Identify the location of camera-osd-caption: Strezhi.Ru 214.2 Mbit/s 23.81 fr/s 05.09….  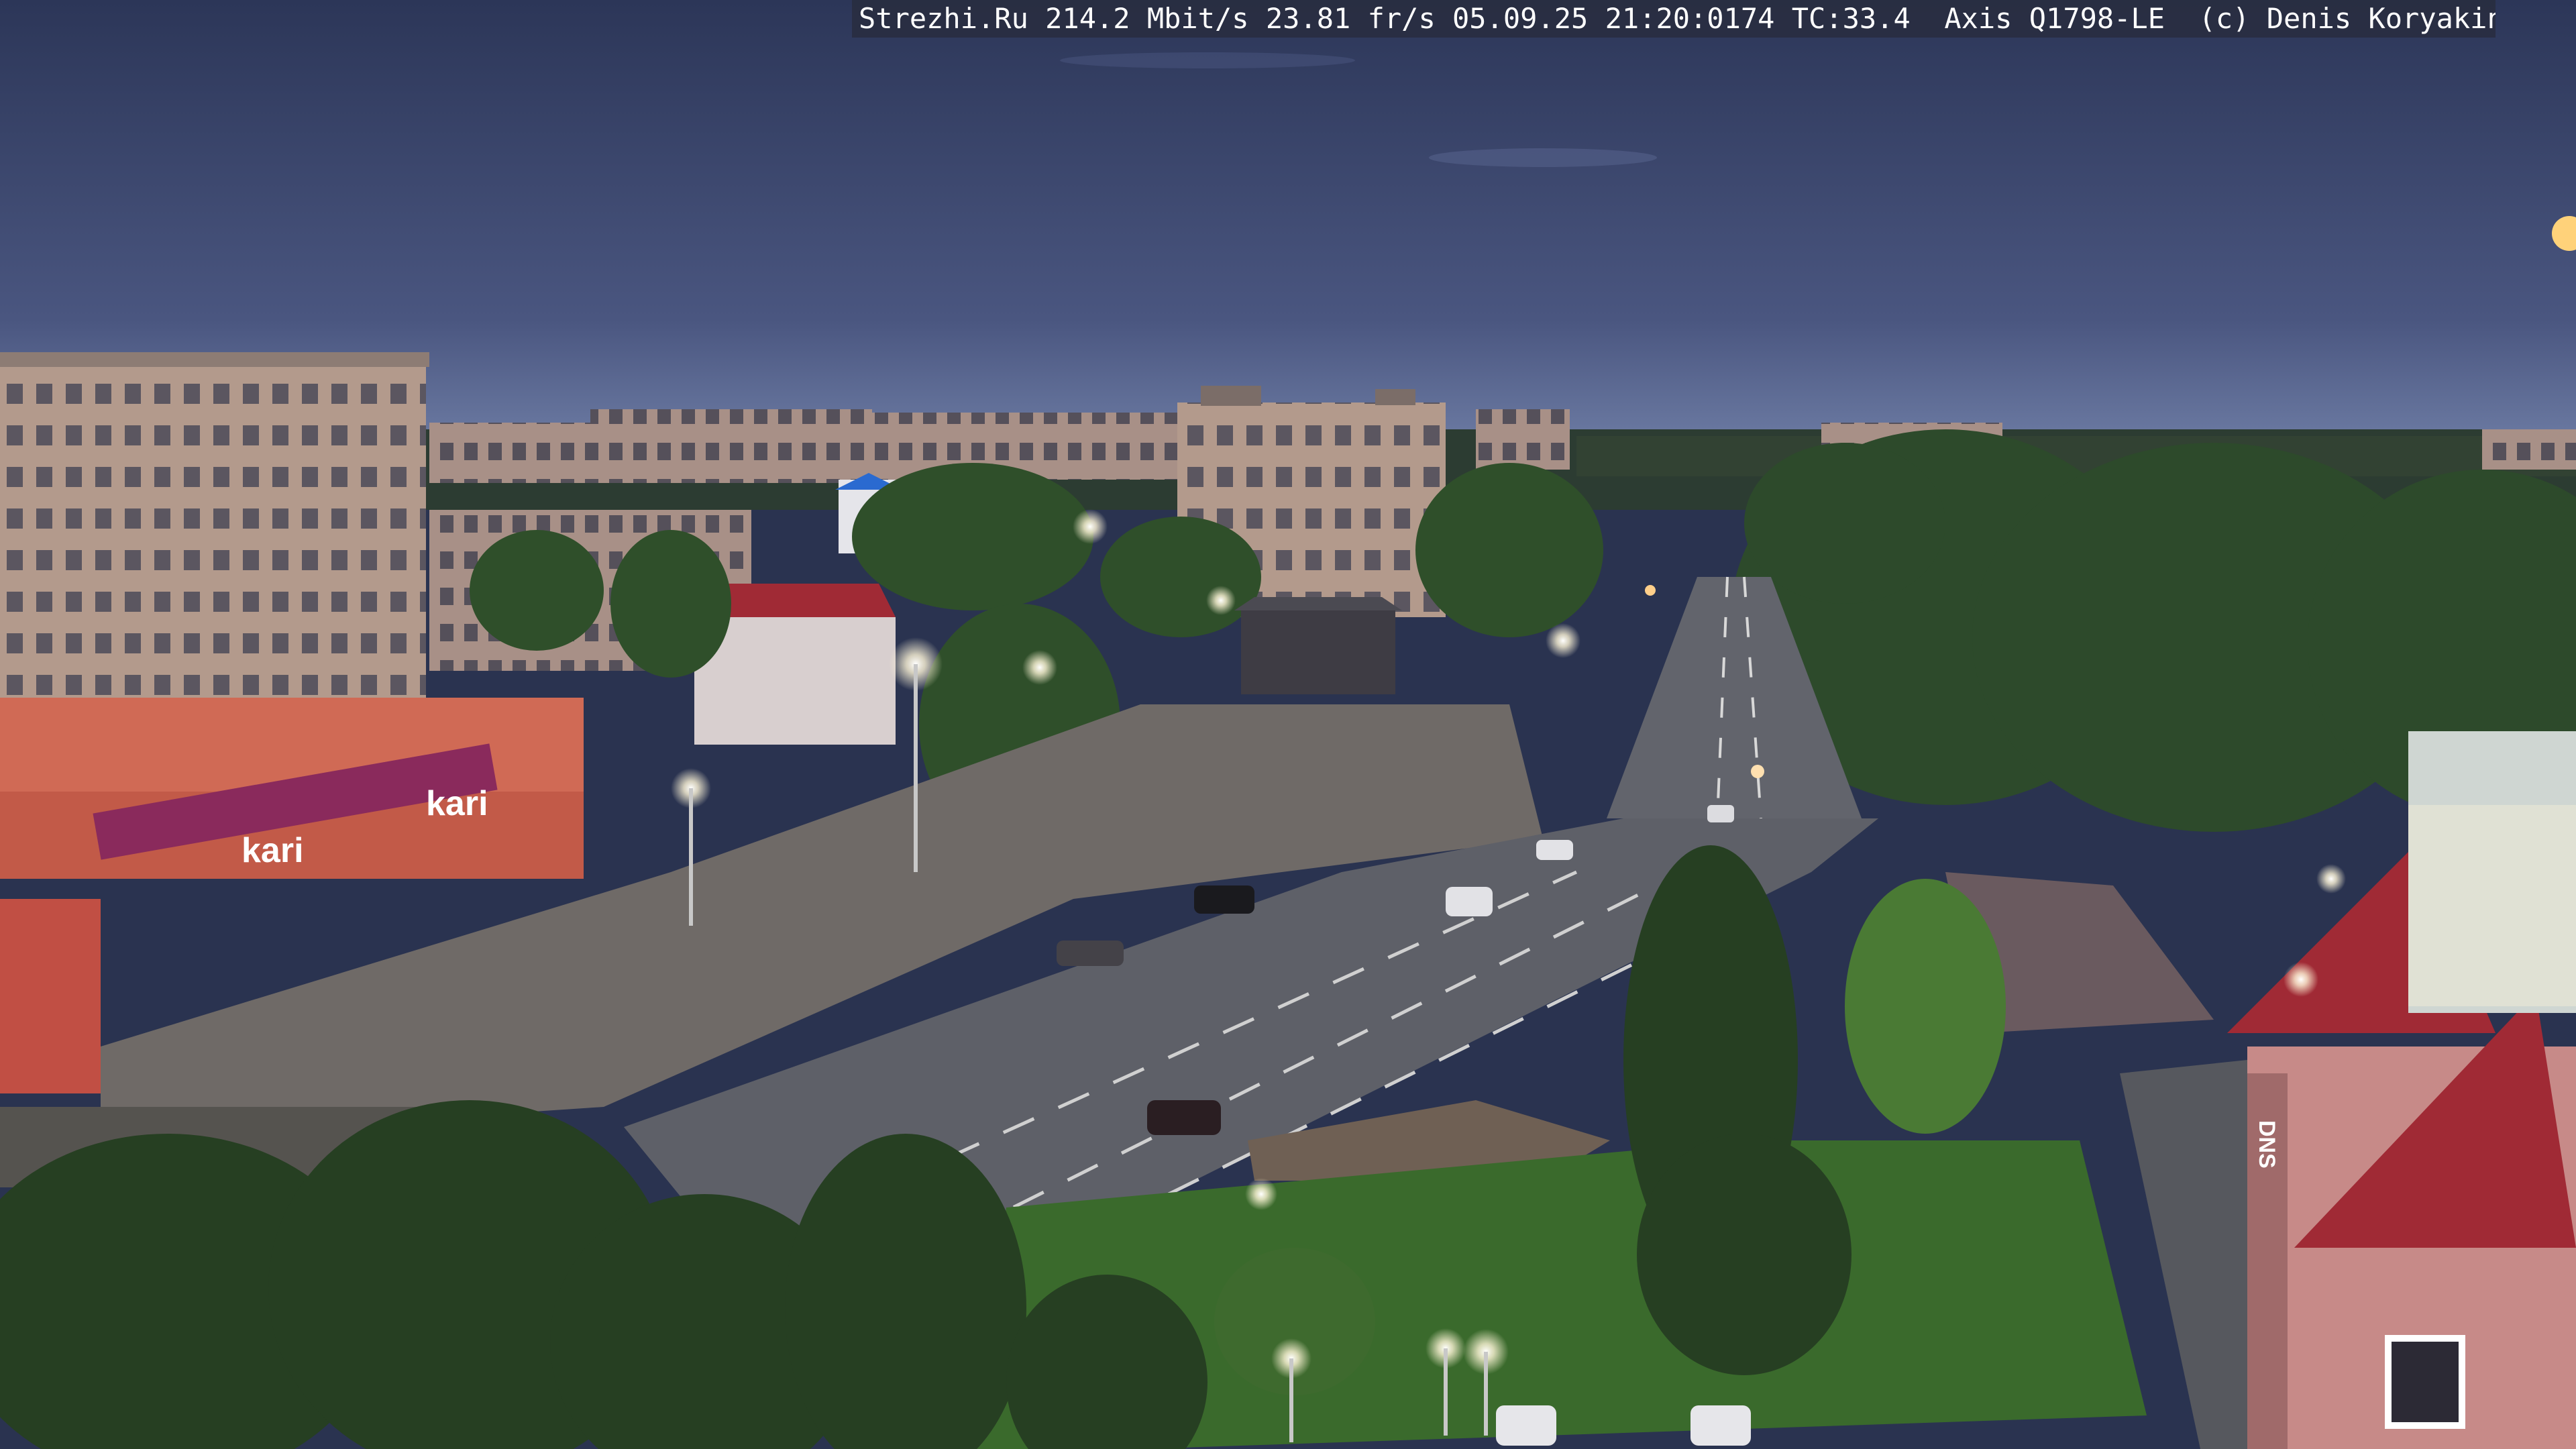
(1674, 19).